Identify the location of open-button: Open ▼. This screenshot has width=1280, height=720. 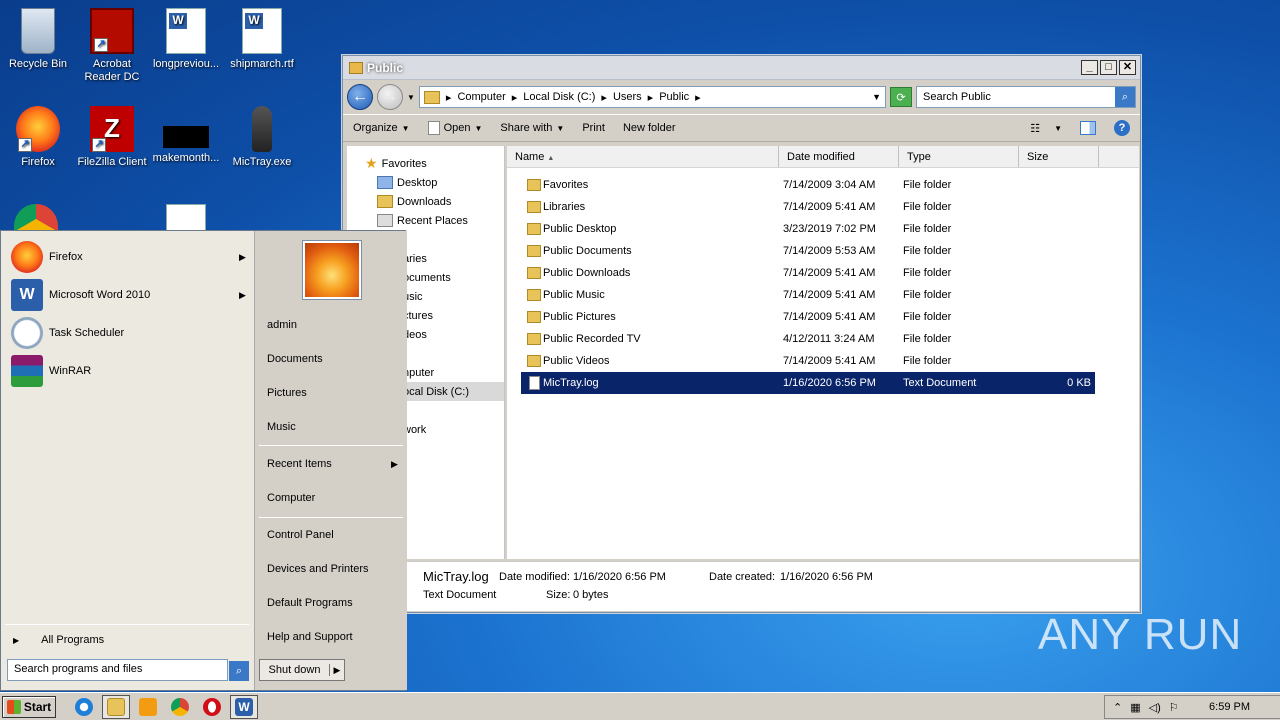
(454, 128).